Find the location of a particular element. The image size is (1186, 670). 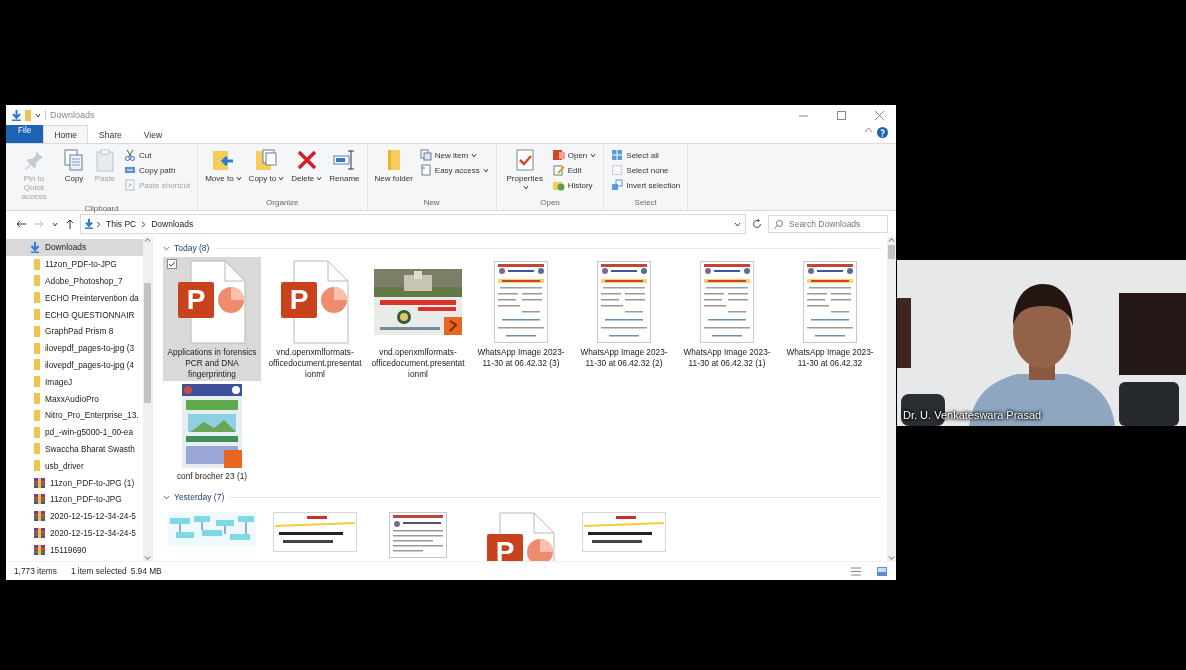

file-item: P Applications in forensics PCR and DNA fingerprinting is located at coordinates (212, 319).